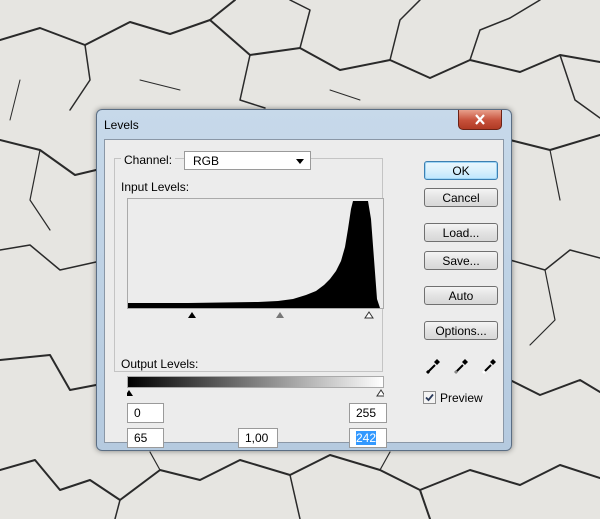  I want to click on input-levels-label: Input Levels:, so click(155, 187).